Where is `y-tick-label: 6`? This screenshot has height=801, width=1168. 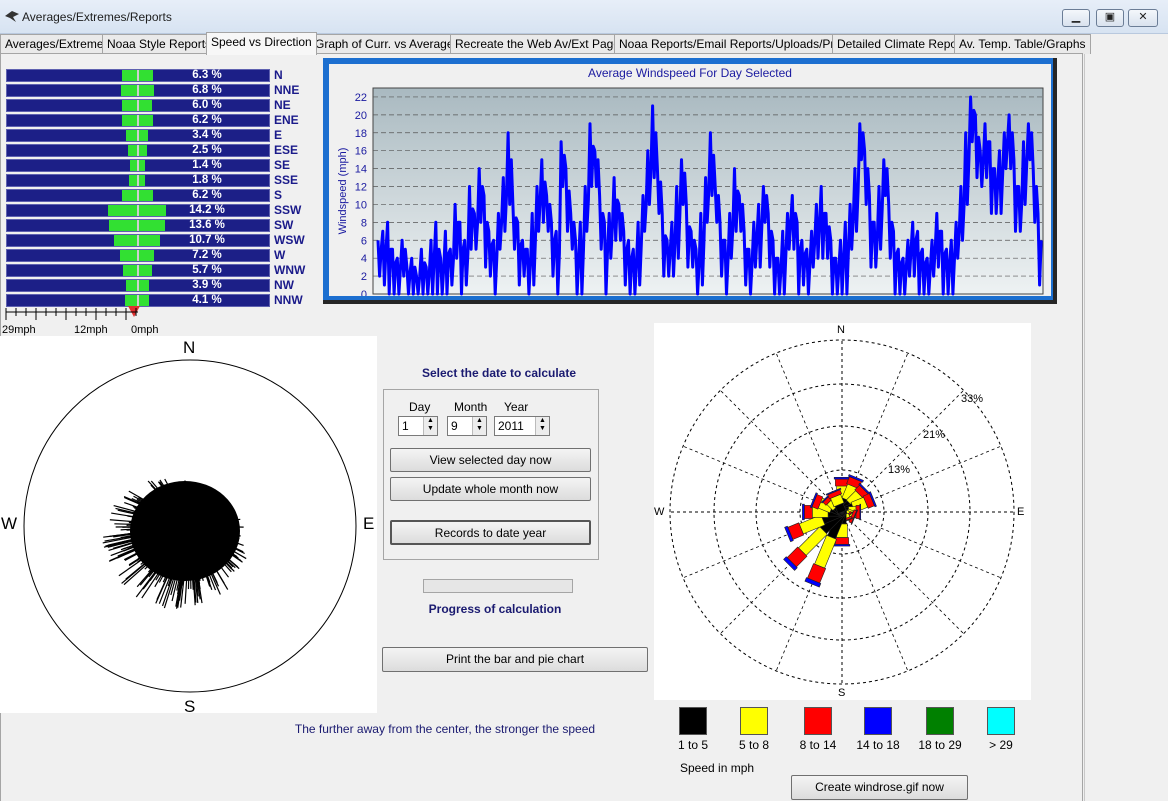 y-tick-label: 6 is located at coordinates (364, 241).